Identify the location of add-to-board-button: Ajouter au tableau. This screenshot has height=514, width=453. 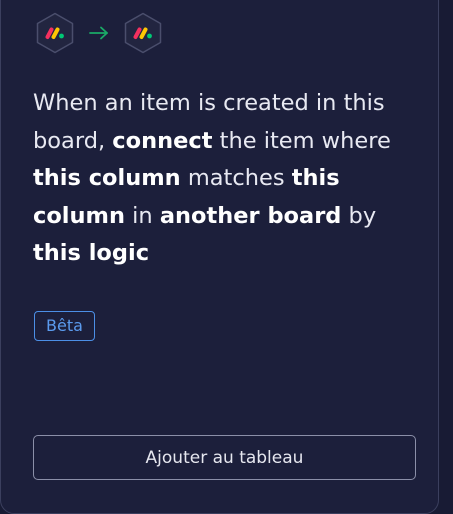
(224, 457).